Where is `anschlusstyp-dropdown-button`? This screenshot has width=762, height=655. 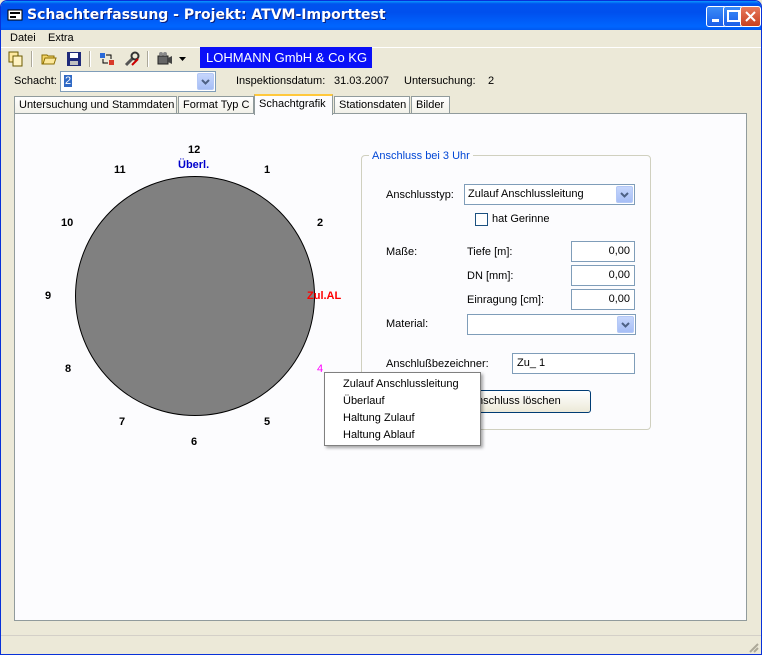 anschlusstyp-dropdown-button is located at coordinates (624, 194).